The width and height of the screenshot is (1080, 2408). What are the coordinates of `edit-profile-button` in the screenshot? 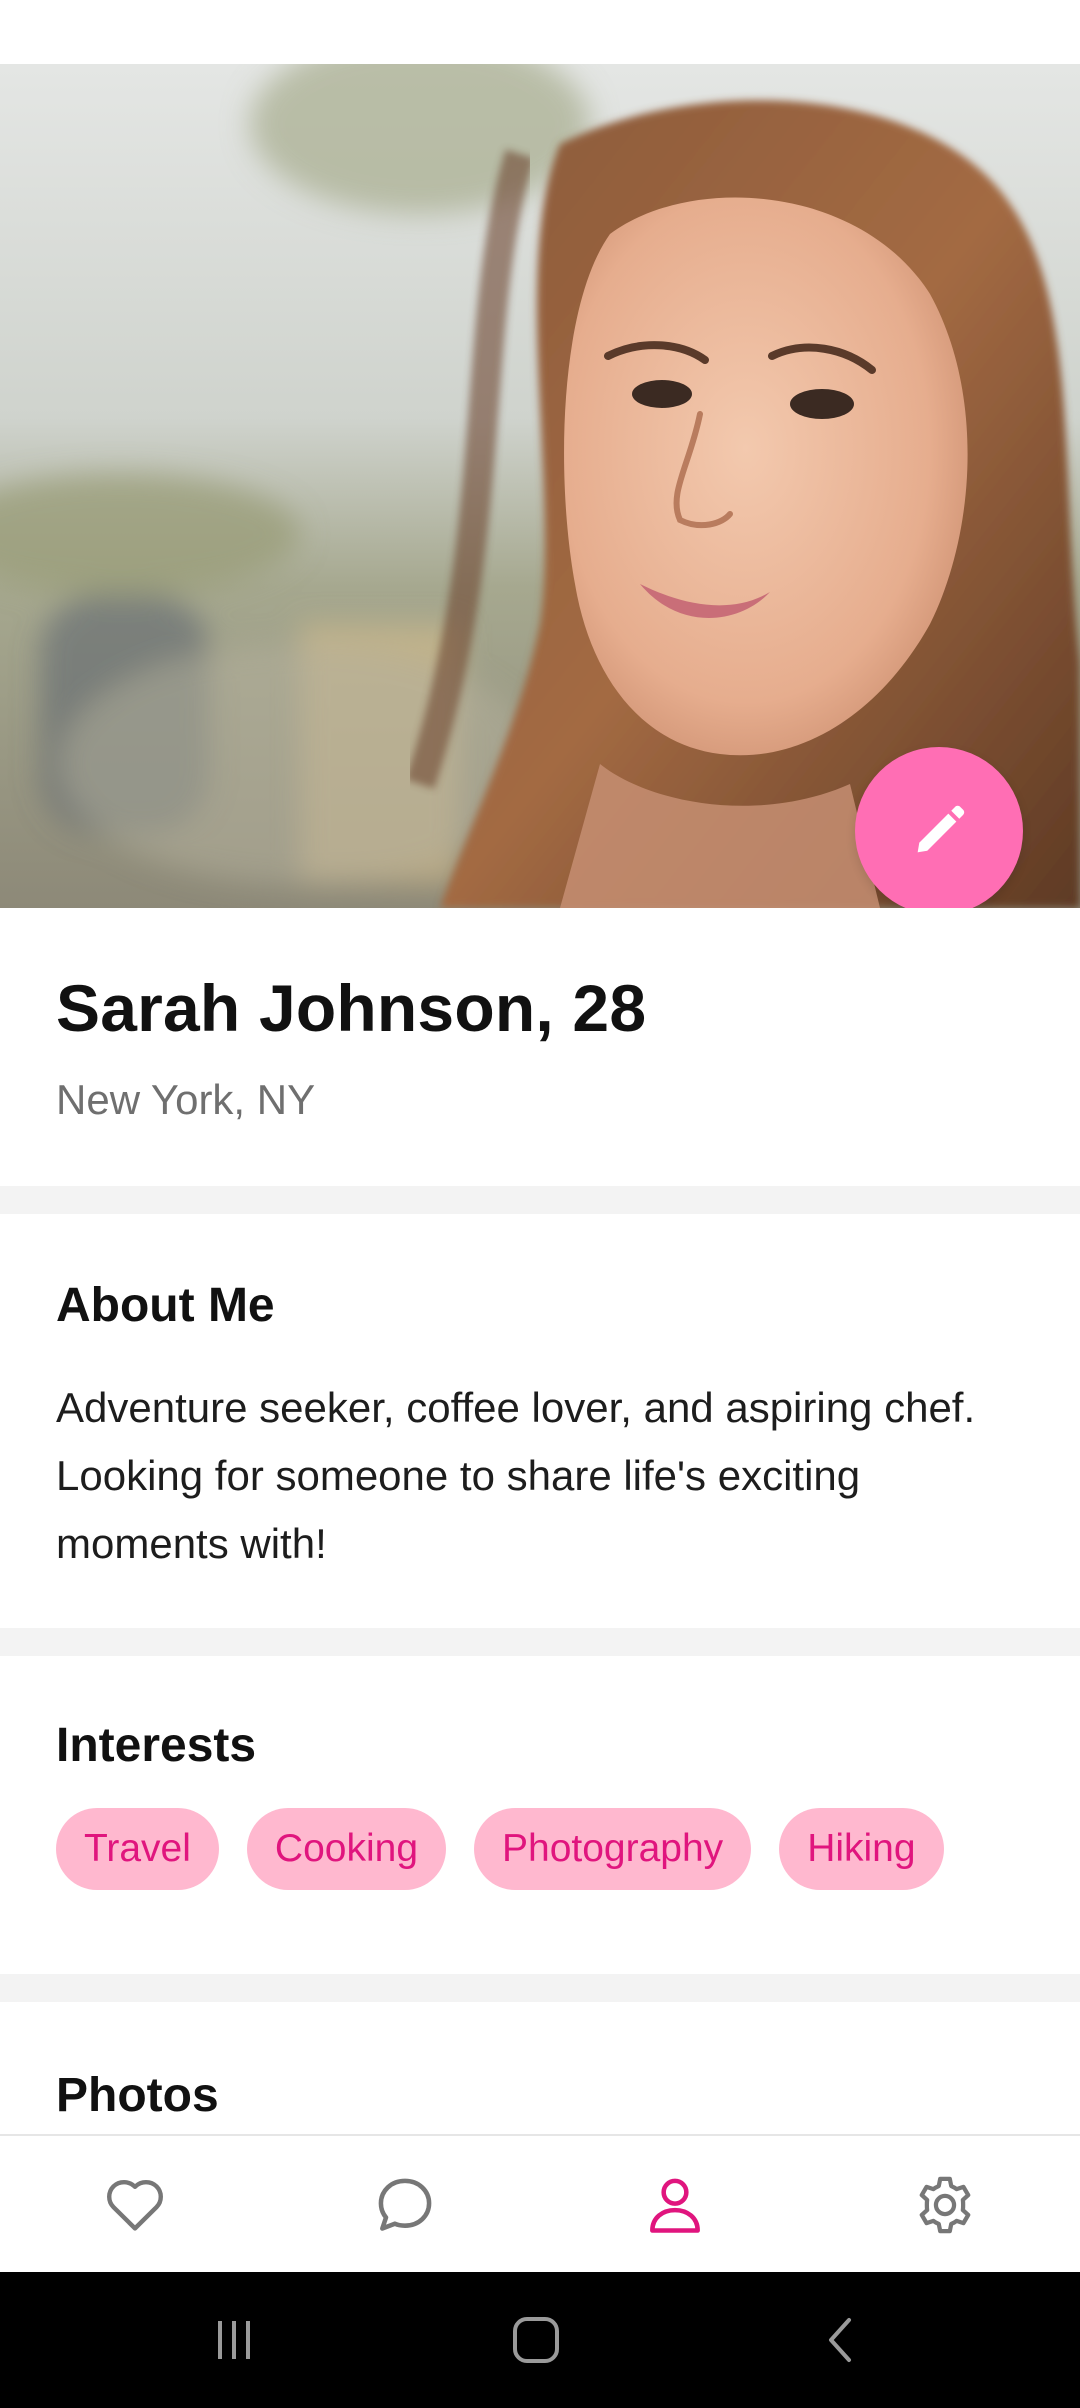 It's located at (939, 827).